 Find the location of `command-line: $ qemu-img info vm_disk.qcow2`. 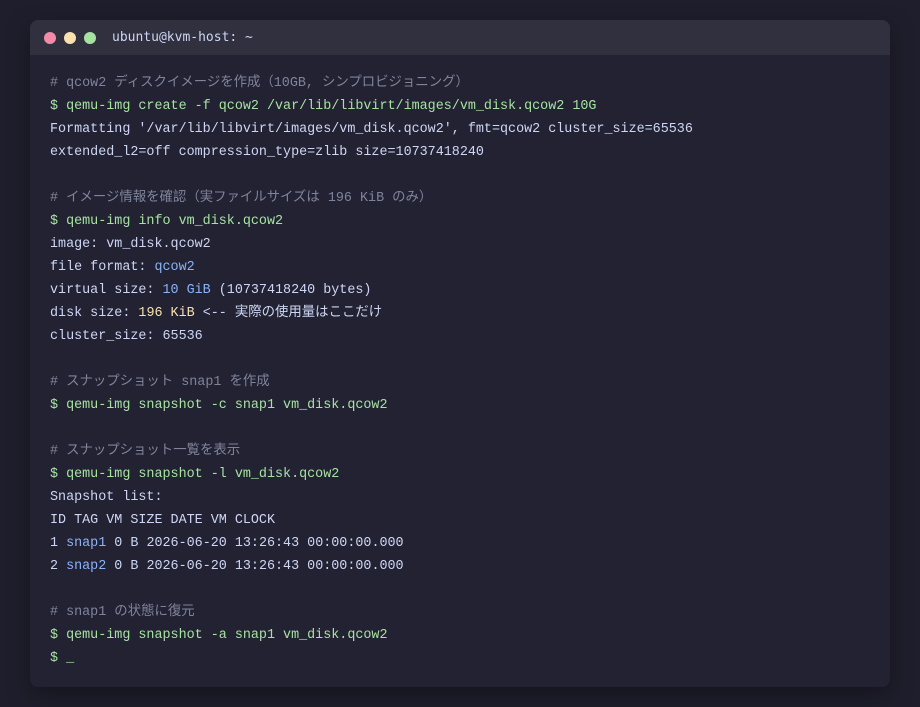

command-line: $ qemu-img info vm_disk.qcow2 is located at coordinates (167, 221).